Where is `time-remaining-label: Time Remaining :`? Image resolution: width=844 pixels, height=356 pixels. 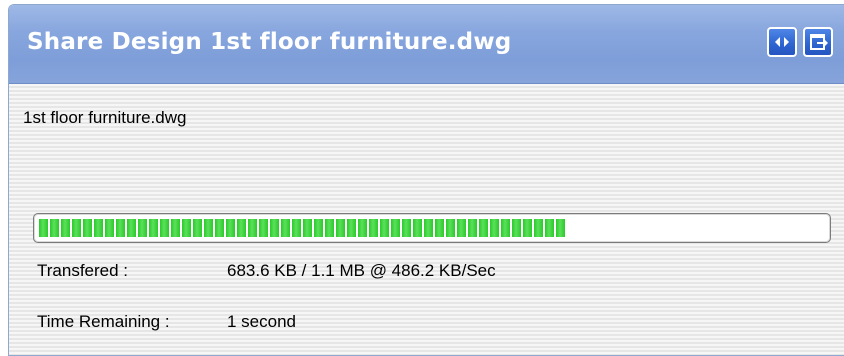
time-remaining-label: Time Remaining : is located at coordinates (103, 321).